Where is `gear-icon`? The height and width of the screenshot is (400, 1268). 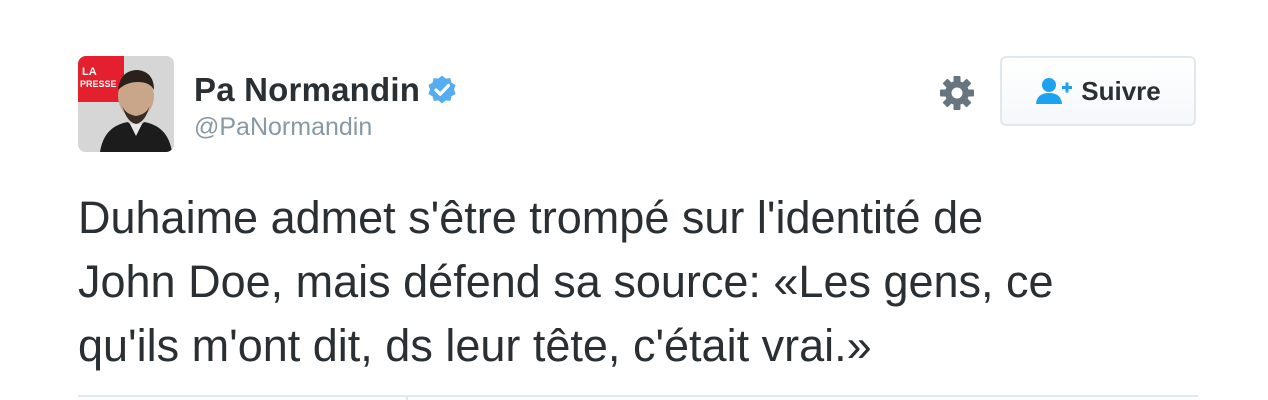
gear-icon is located at coordinates (957, 93).